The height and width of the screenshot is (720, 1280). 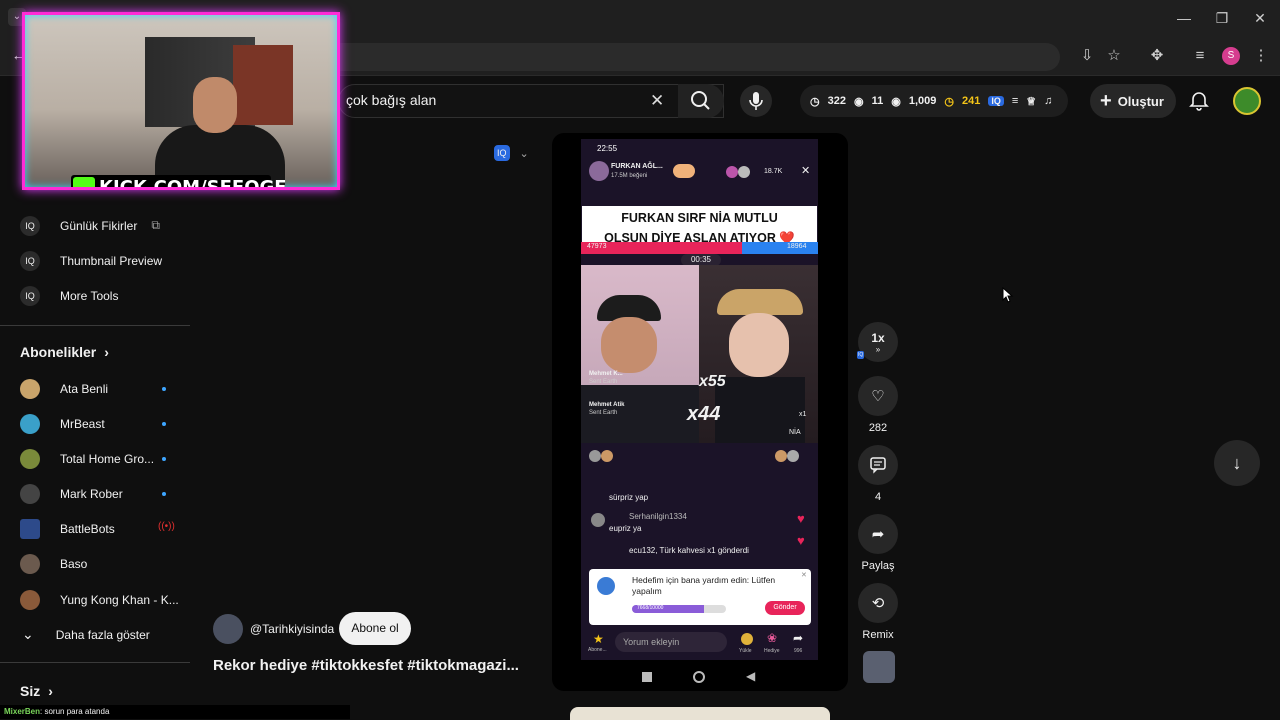 I want to click on profile-avatar: S, so click(x=1231, y=56).